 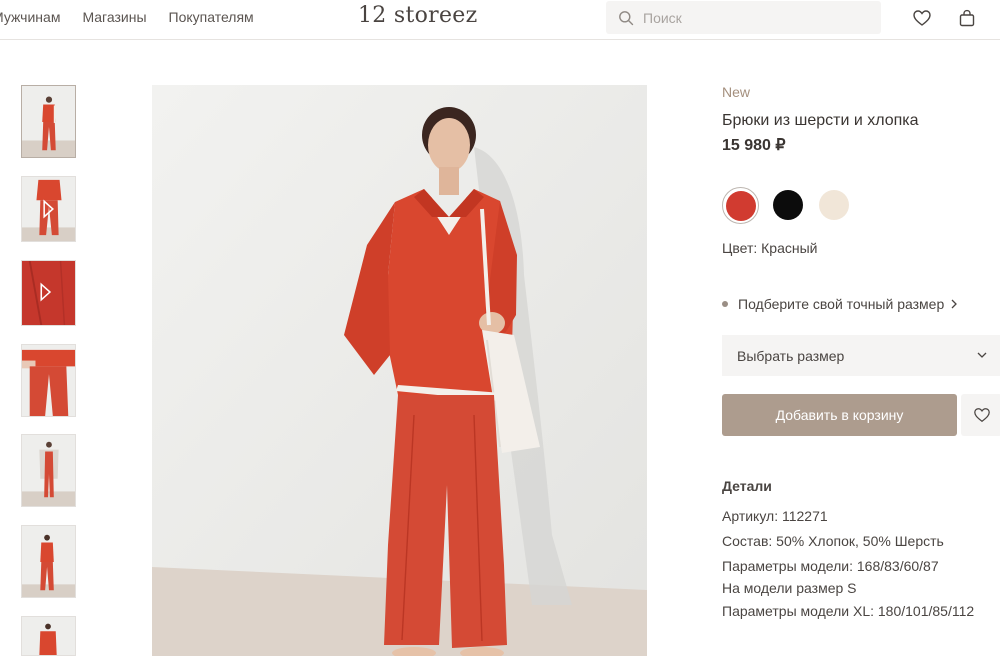 I want to click on nav-link-customers: Покупателям, so click(x=211, y=17).